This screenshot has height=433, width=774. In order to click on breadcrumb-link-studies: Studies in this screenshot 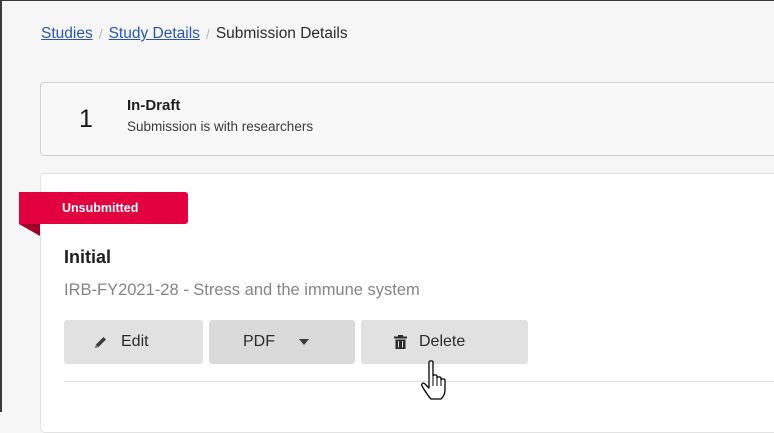, I will do `click(67, 34)`.